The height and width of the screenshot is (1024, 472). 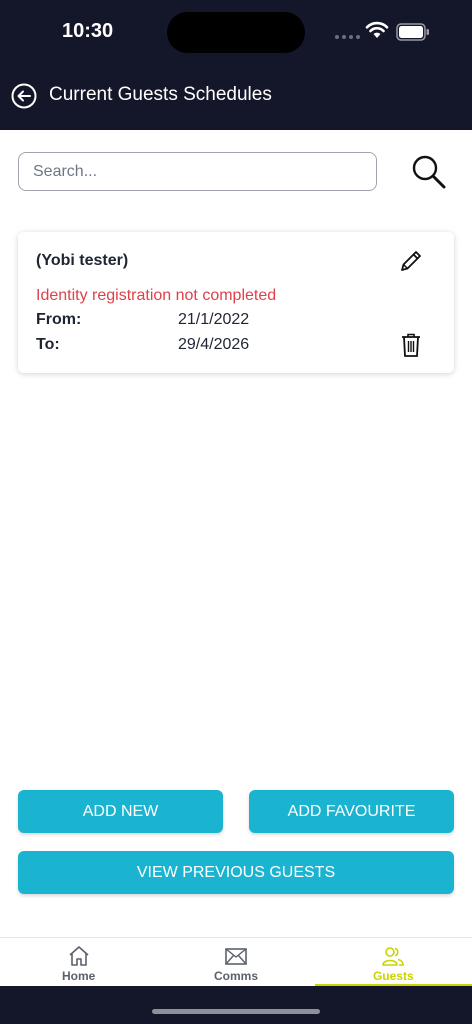 What do you see at coordinates (377, 29) in the screenshot?
I see `wifi-icon` at bounding box center [377, 29].